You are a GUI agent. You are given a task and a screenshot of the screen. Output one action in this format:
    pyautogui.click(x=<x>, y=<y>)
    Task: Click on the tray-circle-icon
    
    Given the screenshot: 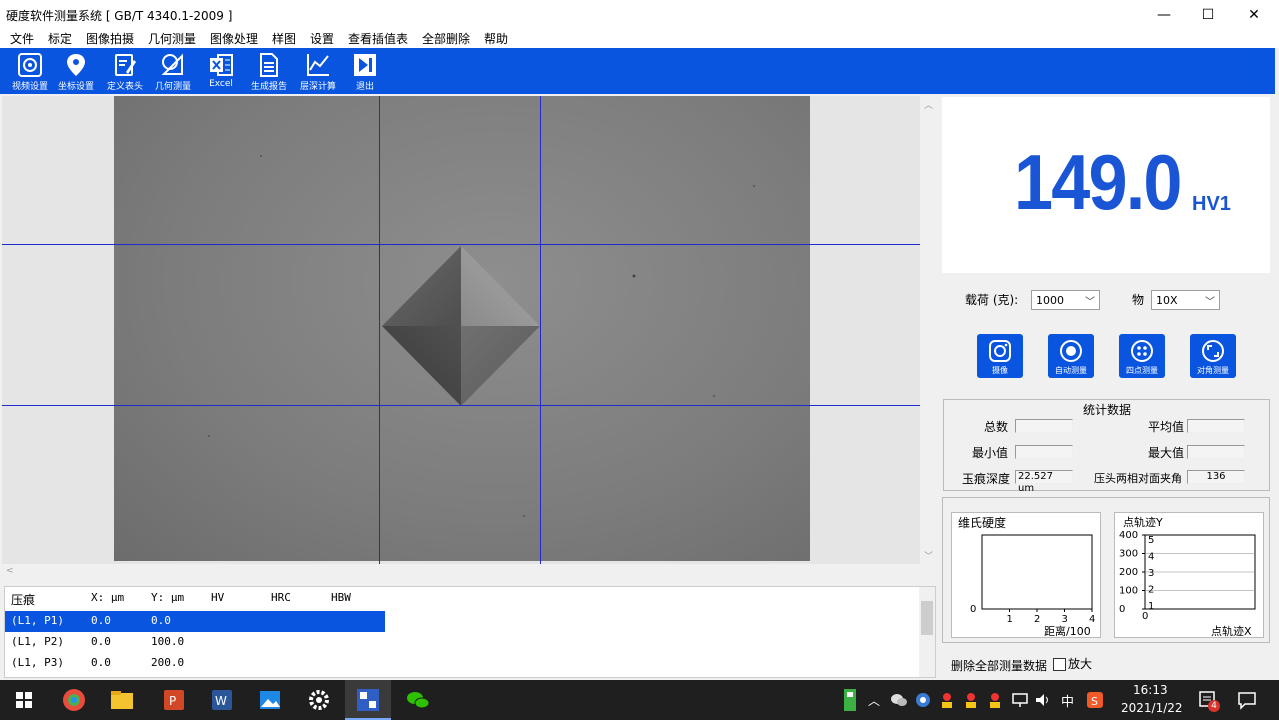 What is the action you would take?
    pyautogui.click(x=923, y=700)
    